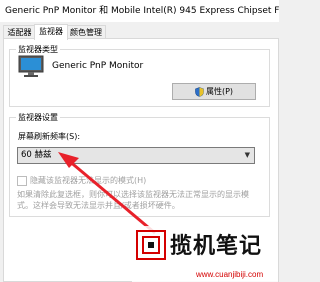 This screenshot has width=320, height=282. Describe the element at coordinates (31, 66) in the screenshot. I see `monitor-icon` at that location.